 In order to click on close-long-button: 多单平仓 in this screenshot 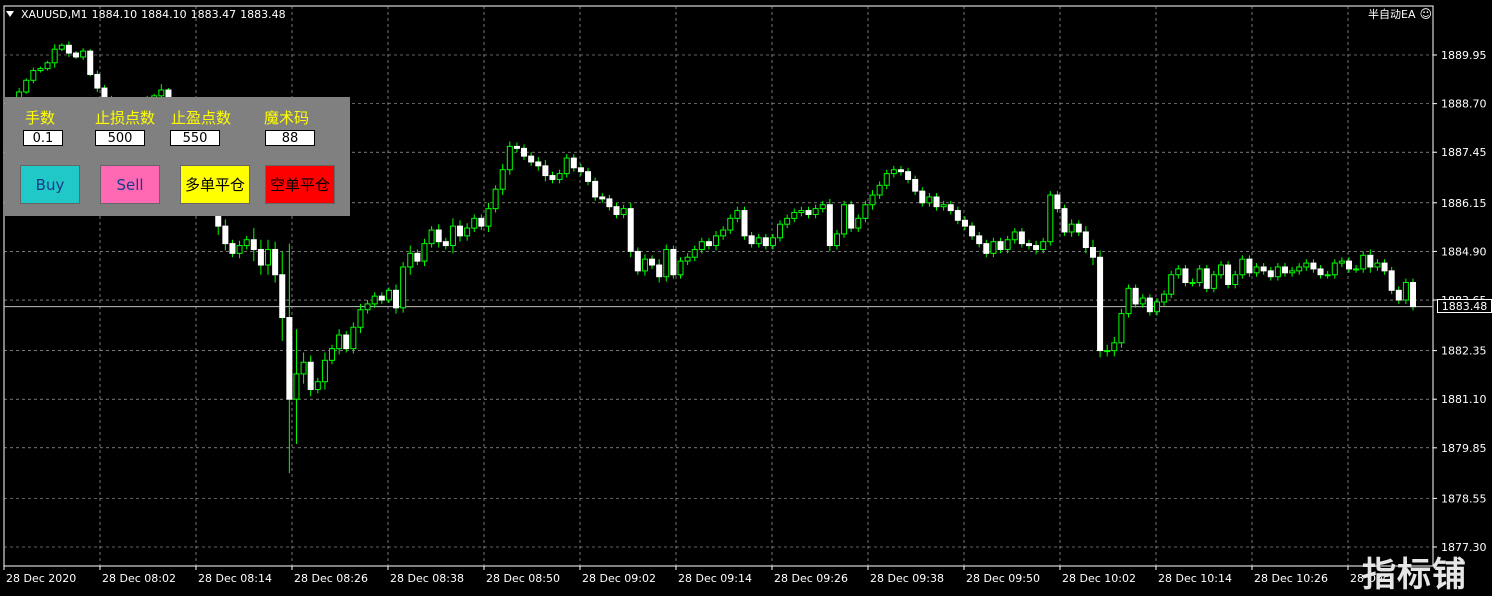, I will do `click(215, 184)`.